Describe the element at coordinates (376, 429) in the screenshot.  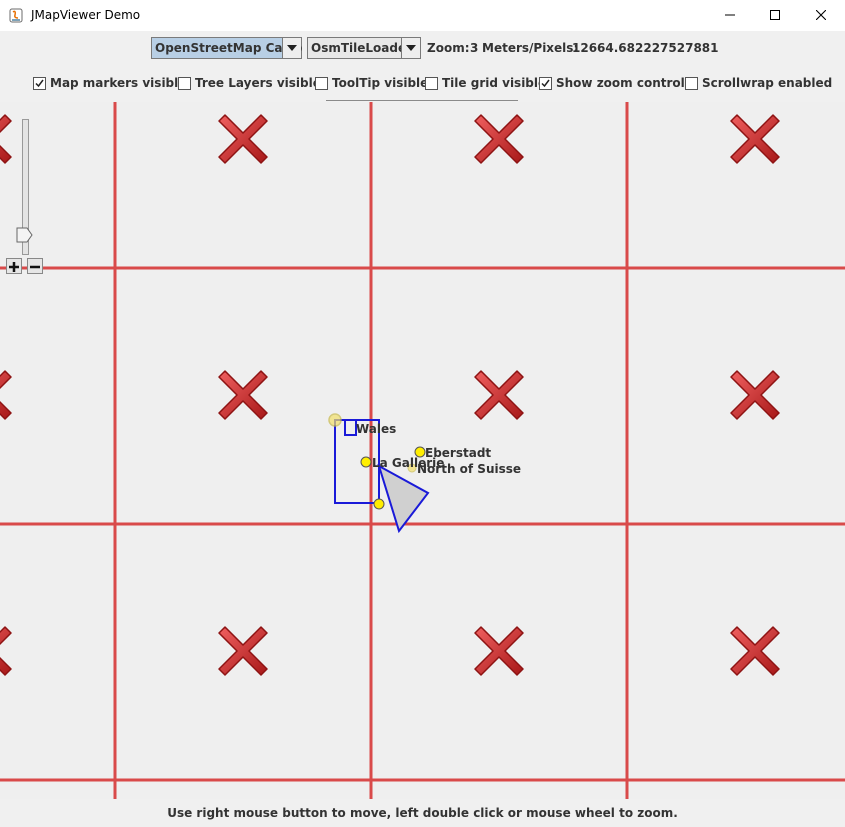
I see `marker-label-wales: Wales` at that location.